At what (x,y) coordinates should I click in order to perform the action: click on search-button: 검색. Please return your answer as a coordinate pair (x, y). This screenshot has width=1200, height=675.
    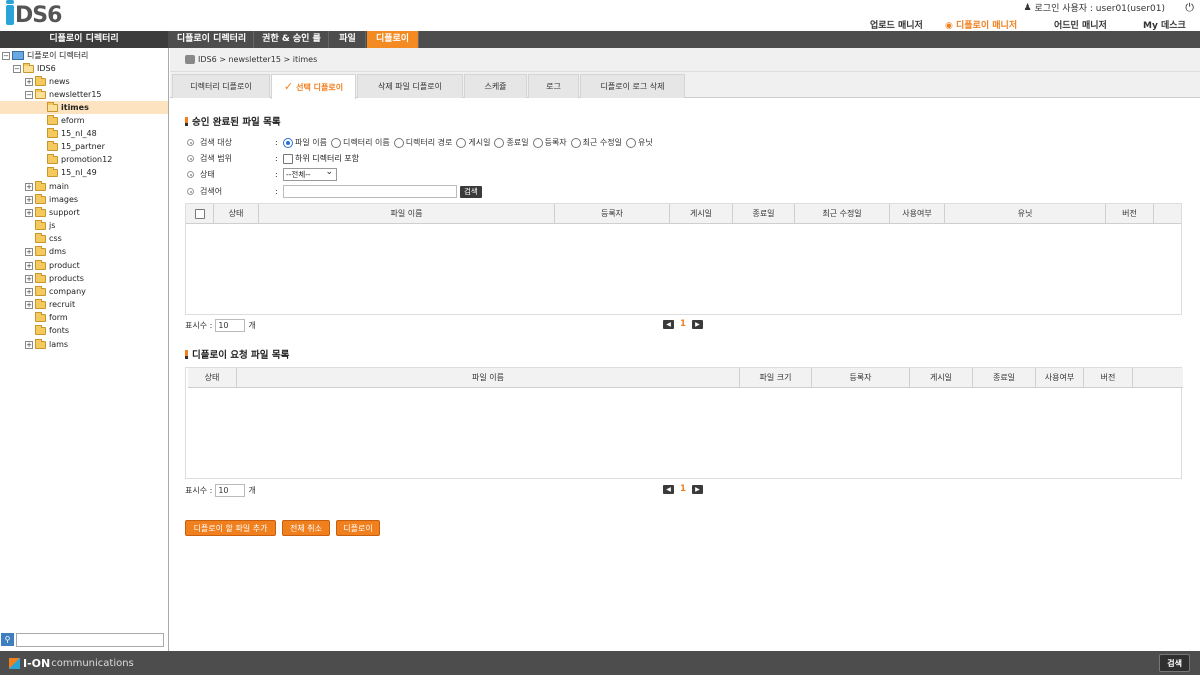
    Looking at the image, I should click on (471, 191).